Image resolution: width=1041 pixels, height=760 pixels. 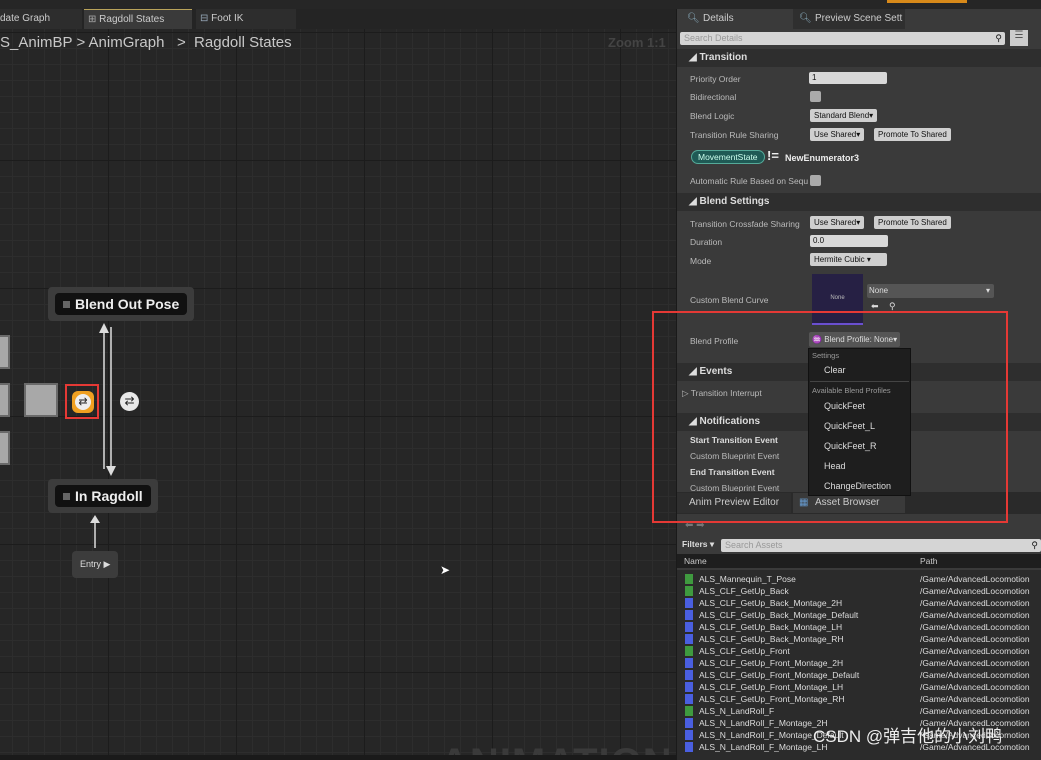 What do you see at coordinates (779, 615) in the screenshot?
I see `asset-name: ALS_CLF_GetUp_Back_Montage_Default` at bounding box center [779, 615].